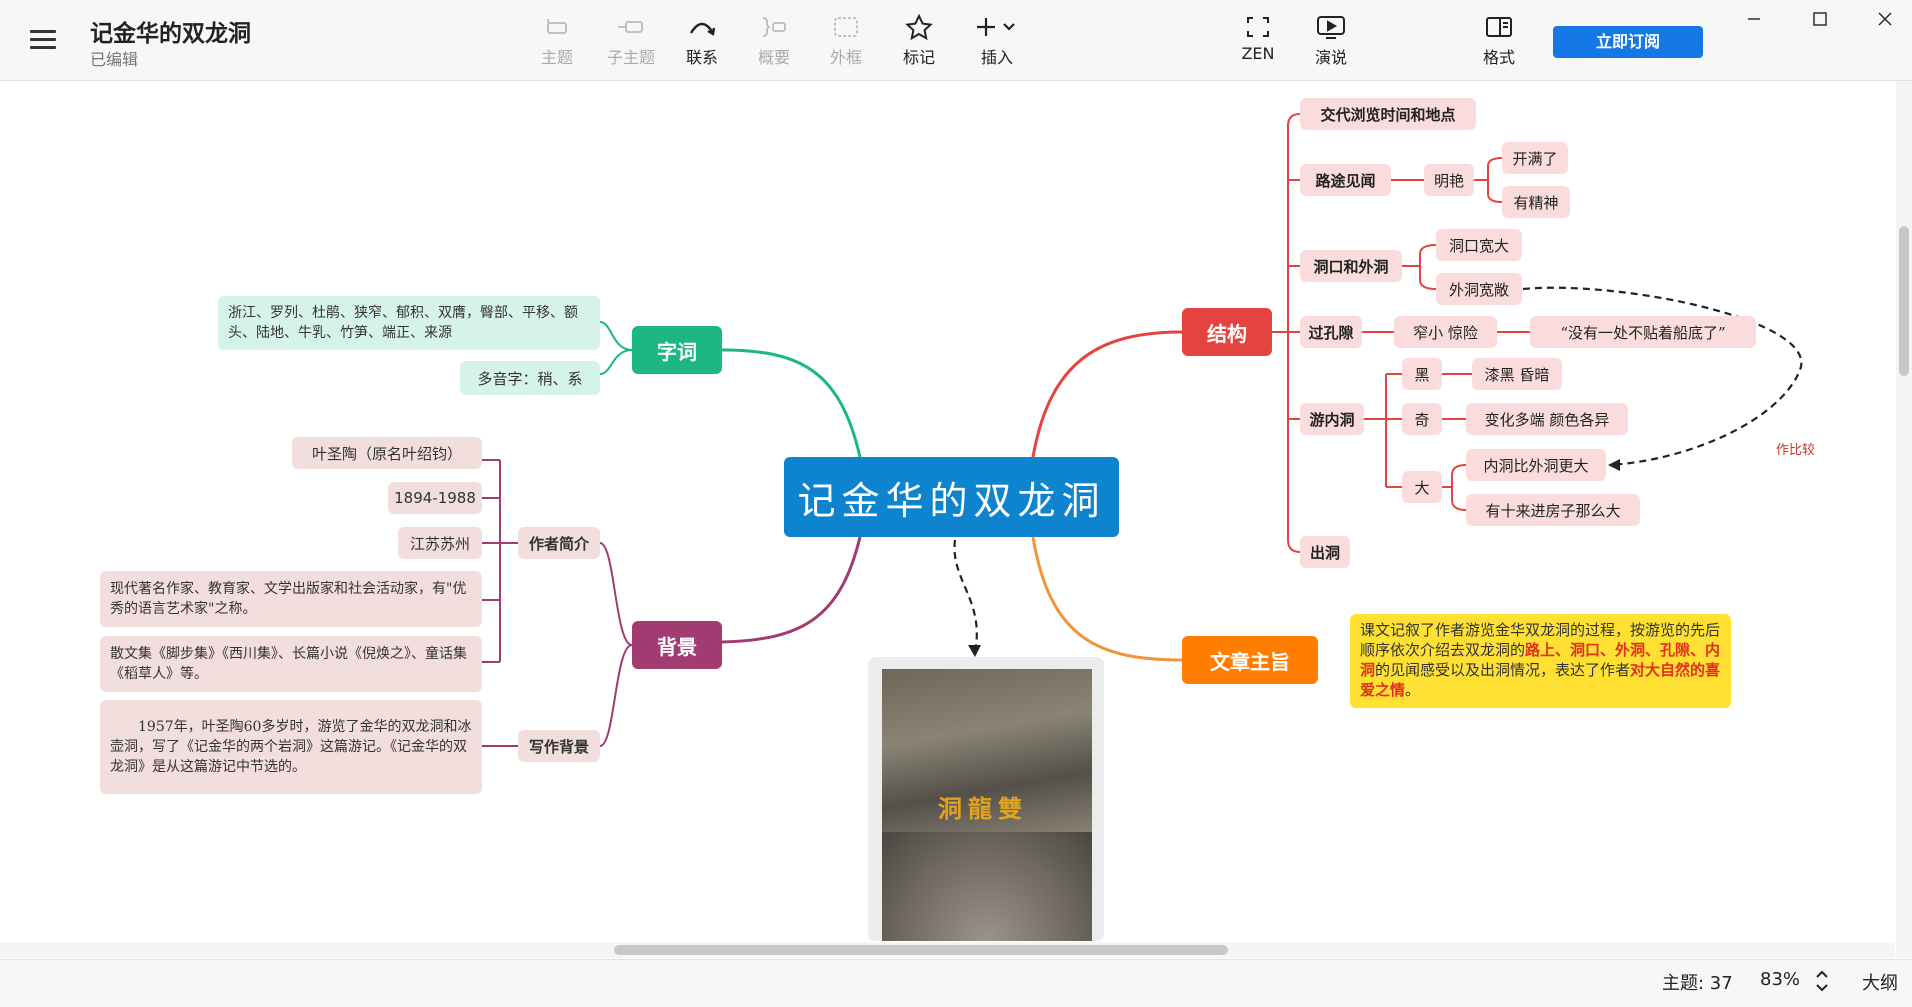 Image resolution: width=1912 pixels, height=1007 pixels. Describe the element at coordinates (921, 950) in the screenshot. I see `horizontal-scroll-thumb` at that location.